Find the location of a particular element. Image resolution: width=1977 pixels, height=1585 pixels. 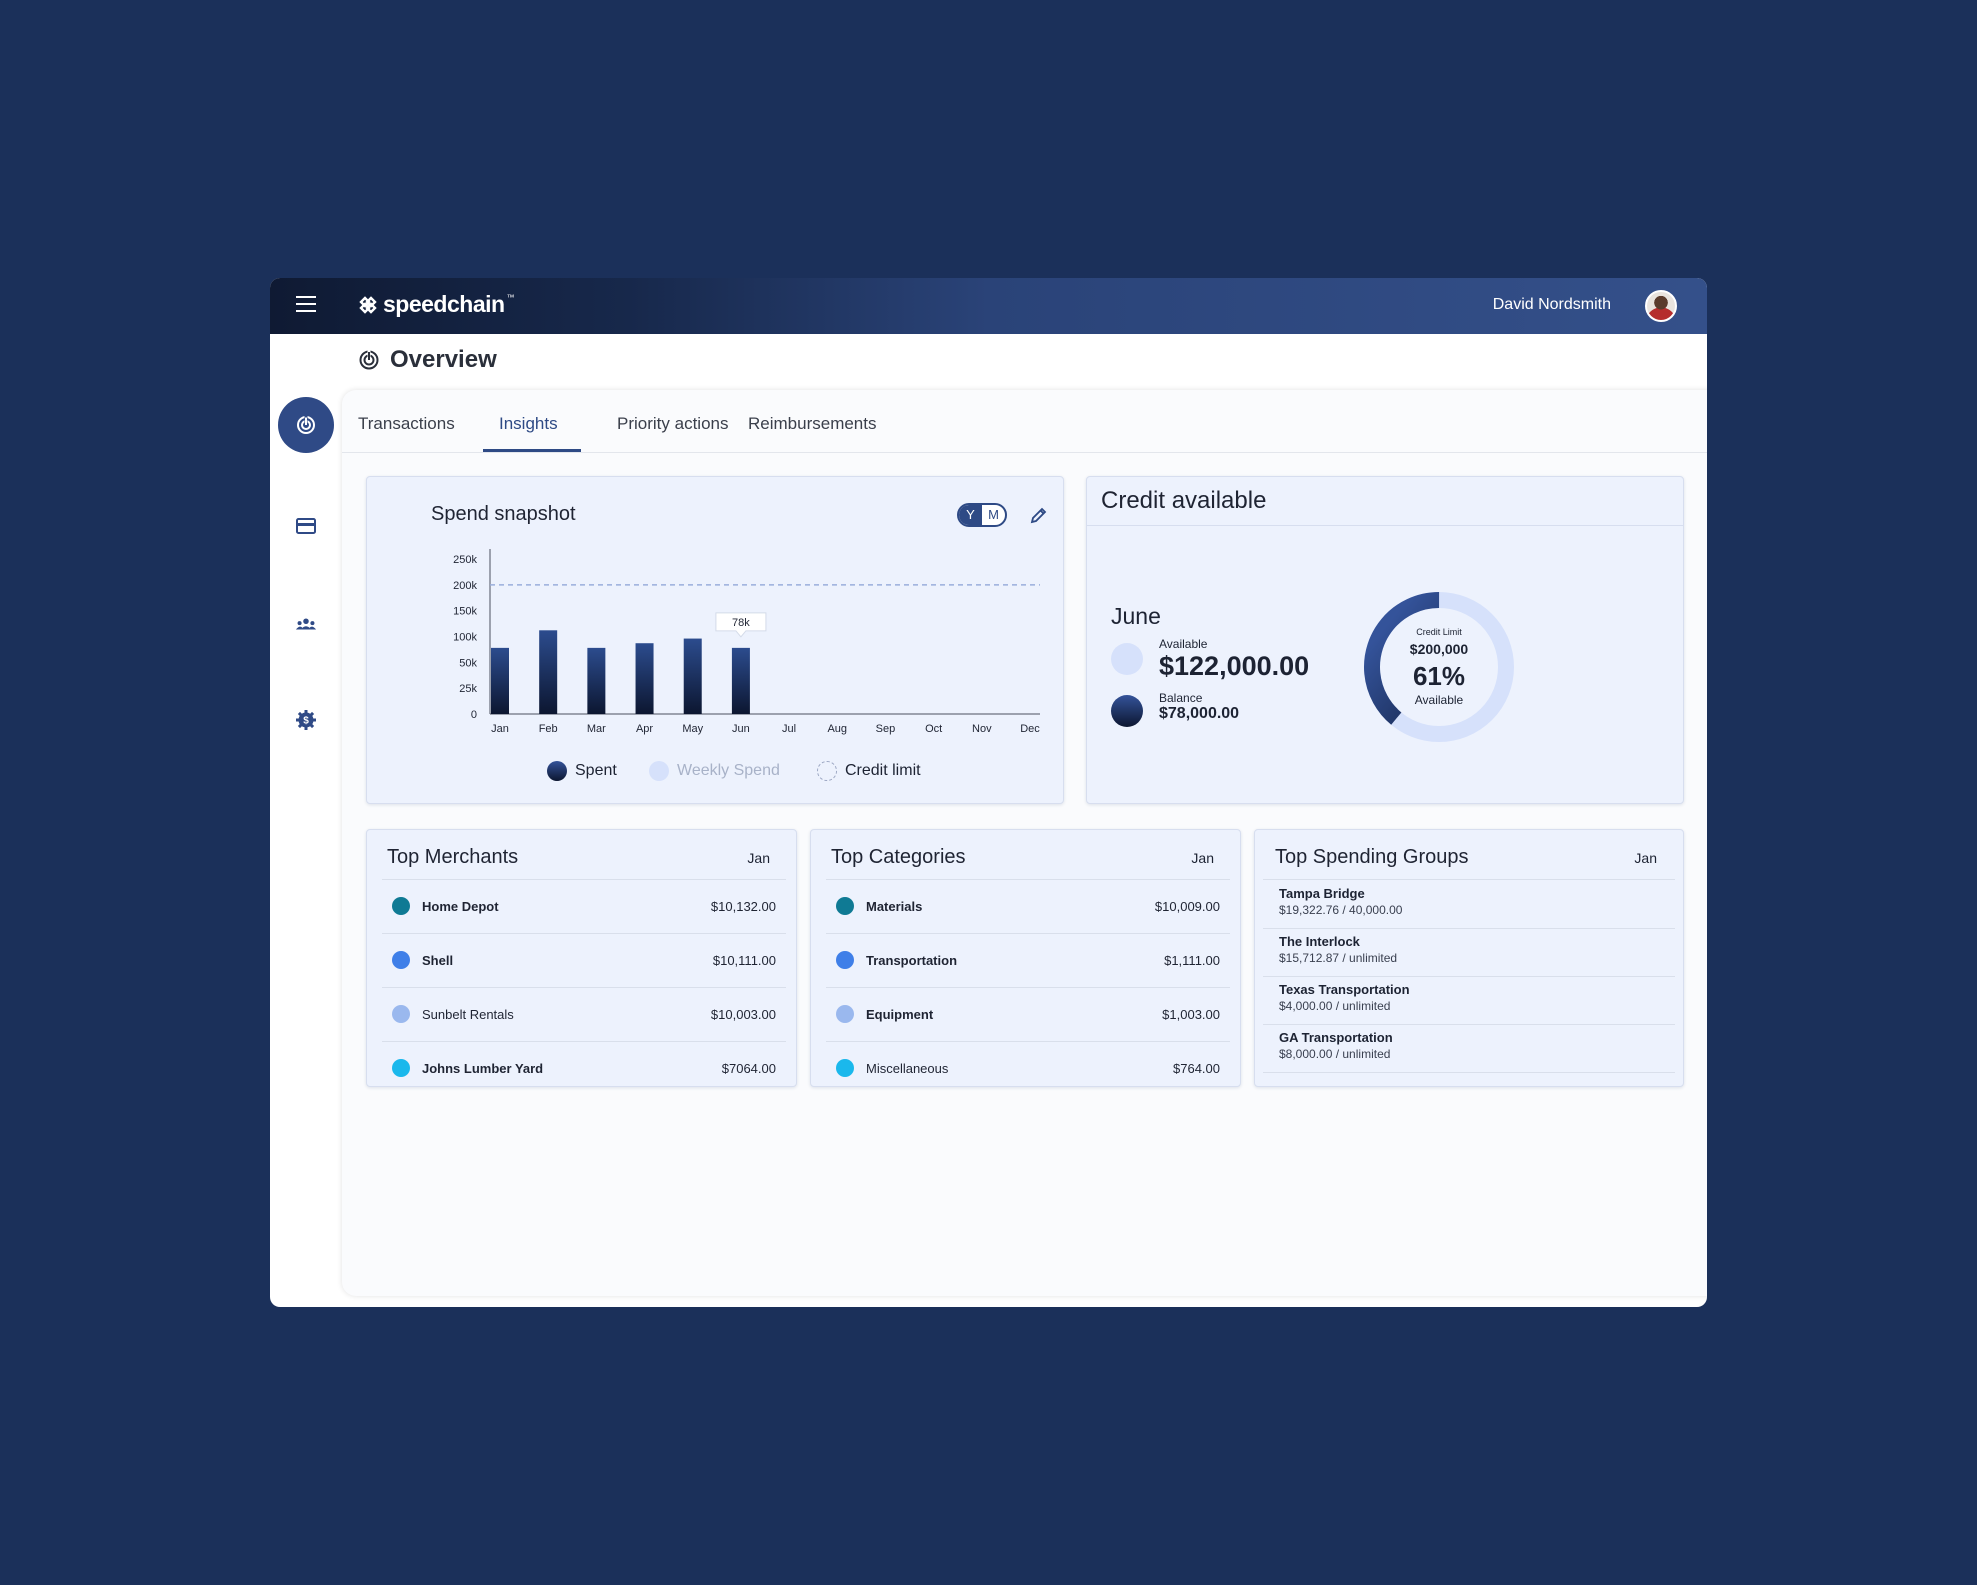

brand-name: speedchain is located at coordinates (444, 304).